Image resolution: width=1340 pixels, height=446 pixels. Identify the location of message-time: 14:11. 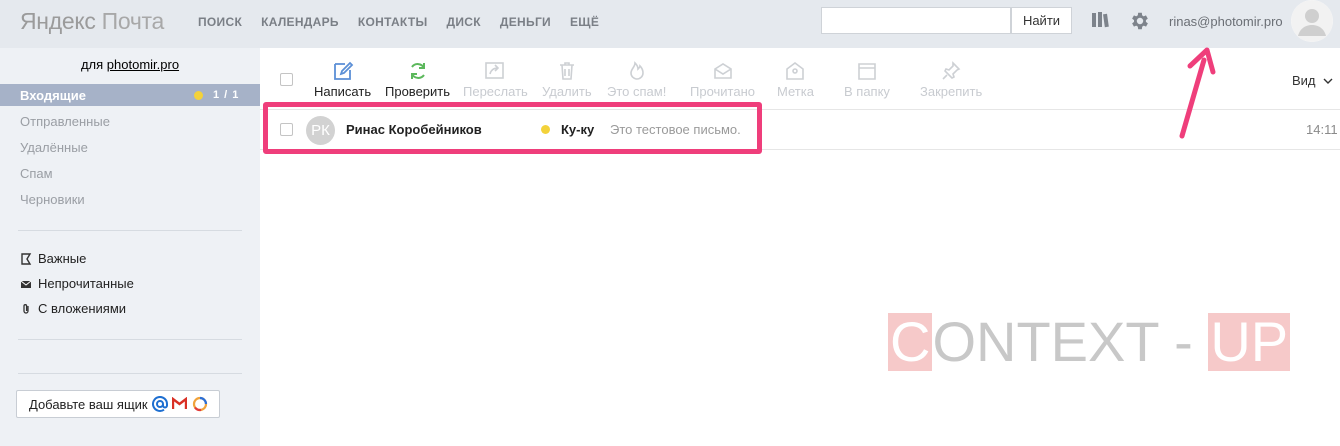
(1322, 129).